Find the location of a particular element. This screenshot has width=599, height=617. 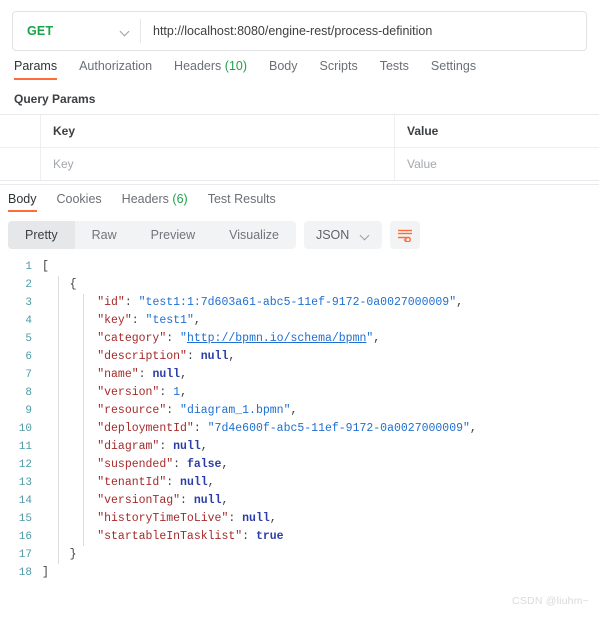

line-number: 6 is located at coordinates (28, 357).